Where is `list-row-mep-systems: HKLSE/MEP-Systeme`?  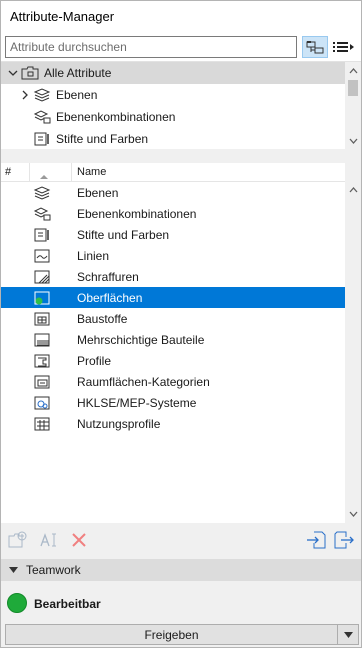
list-row-mep-systems: HKLSE/MEP-Systeme is located at coordinates (173, 402).